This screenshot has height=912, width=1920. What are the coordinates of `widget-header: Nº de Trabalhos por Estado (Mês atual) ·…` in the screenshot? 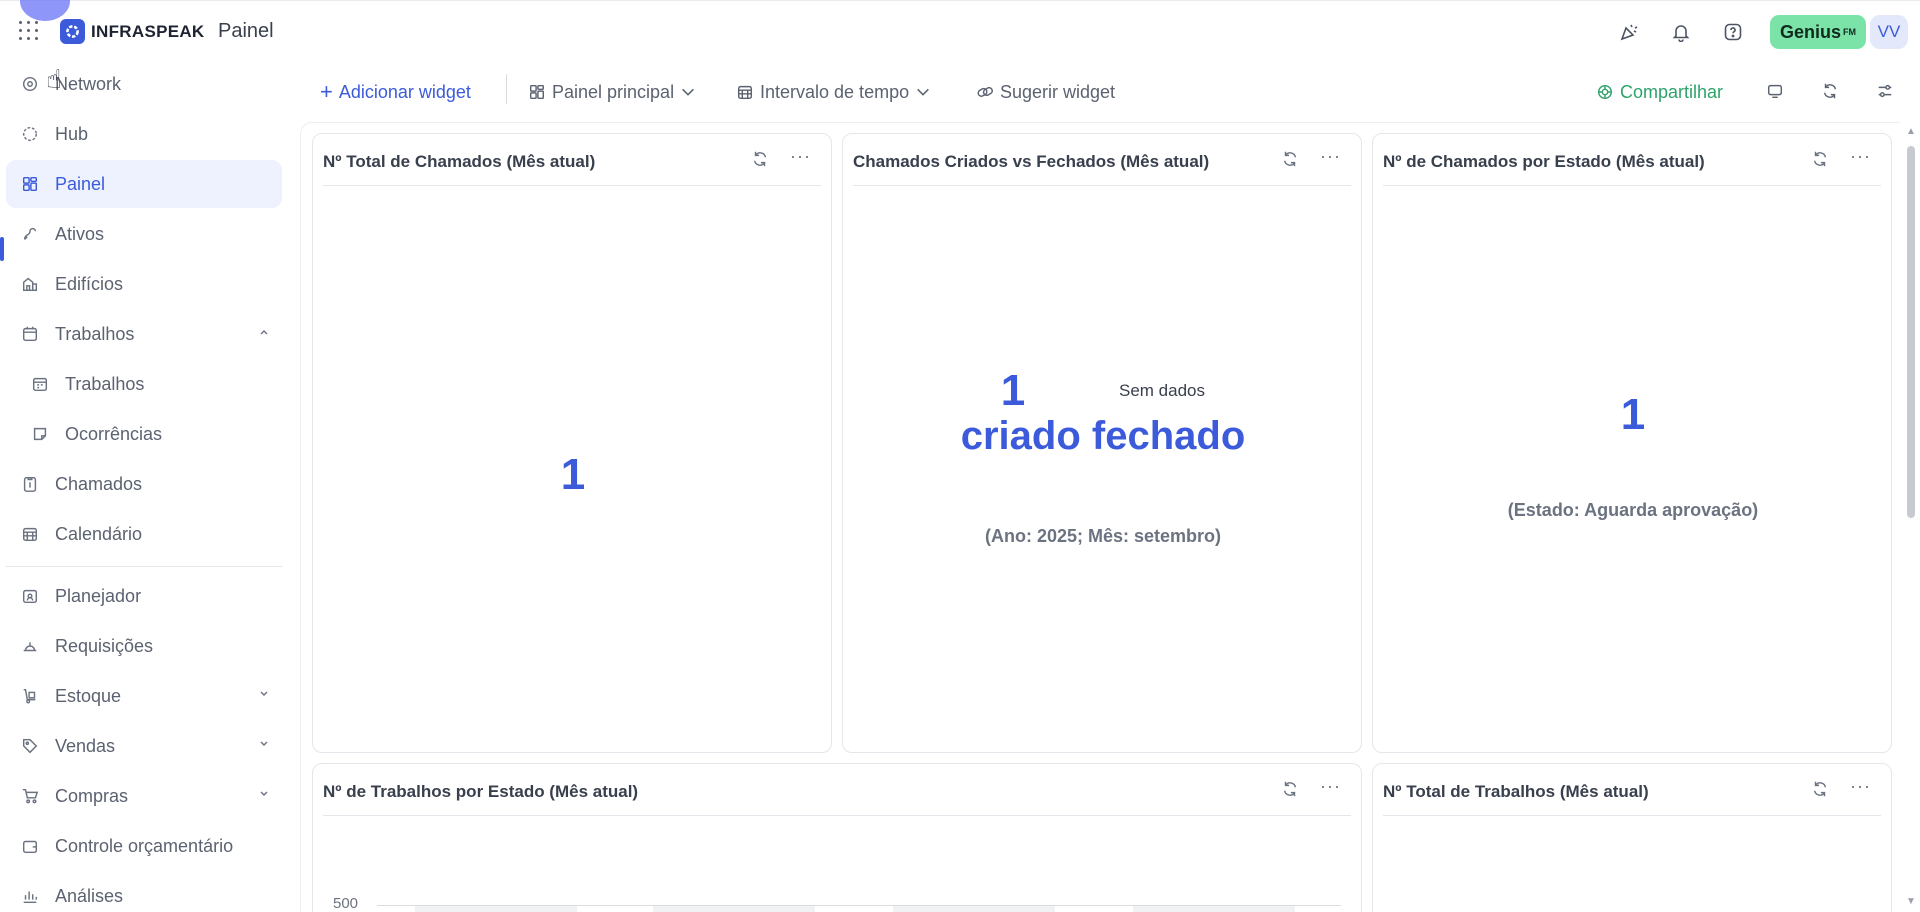 It's located at (837, 790).